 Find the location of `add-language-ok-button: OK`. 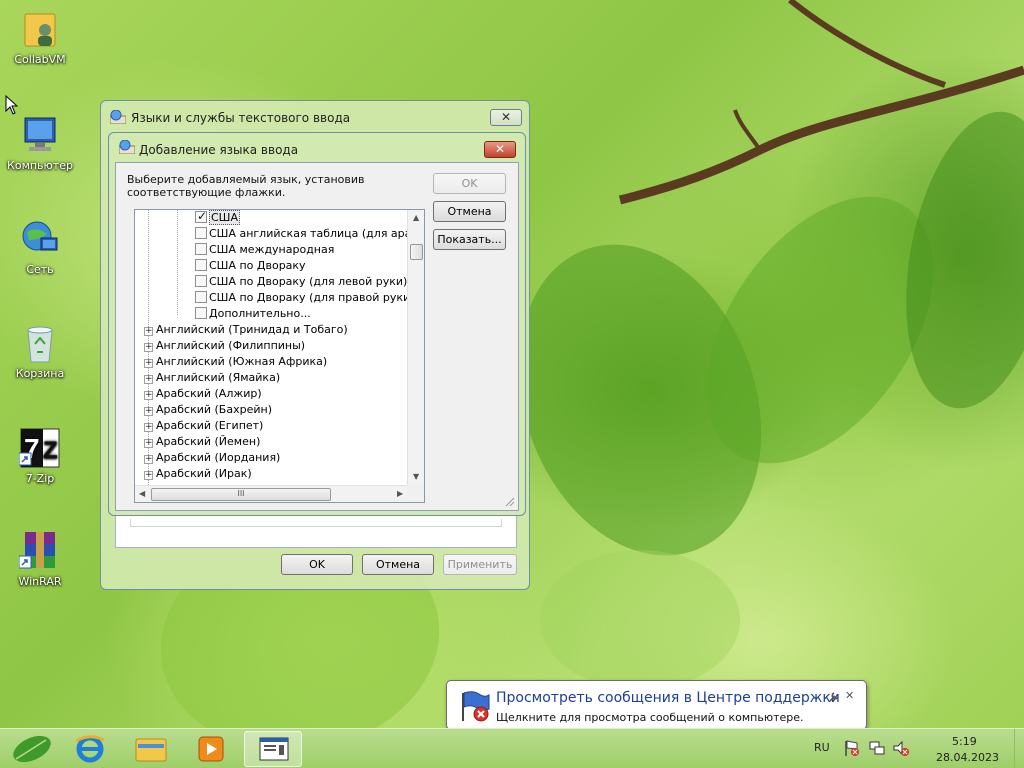

add-language-ok-button: OK is located at coordinates (469, 183).